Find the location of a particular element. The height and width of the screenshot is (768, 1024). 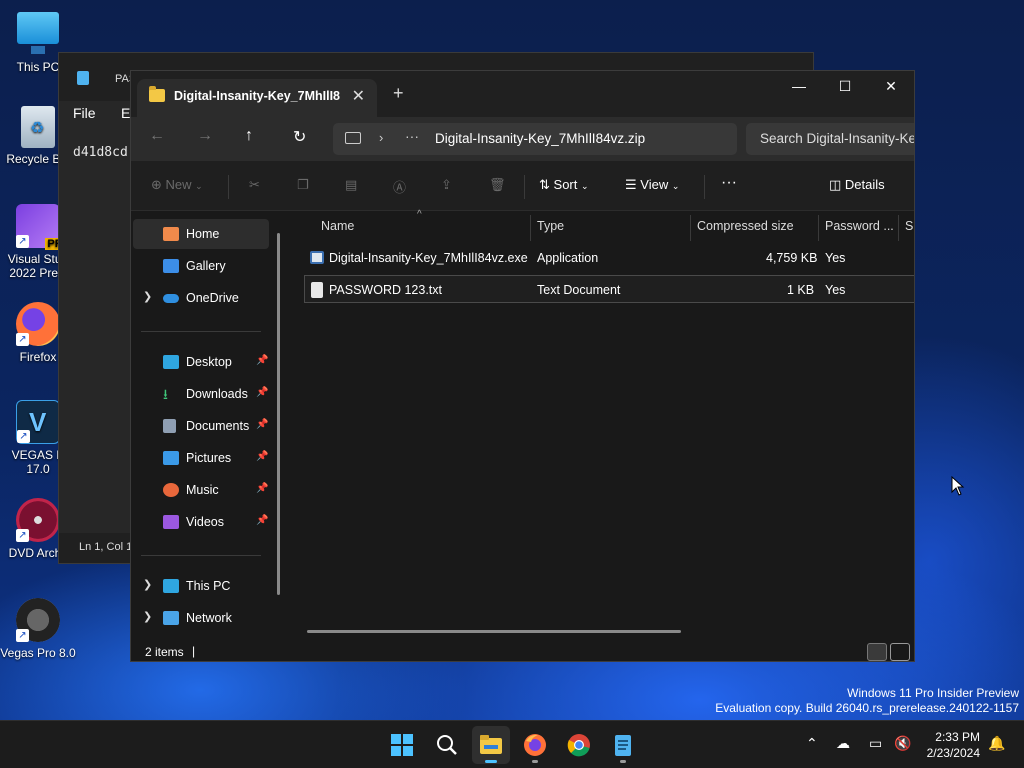

file-password: Yes is located at coordinates (835, 290).